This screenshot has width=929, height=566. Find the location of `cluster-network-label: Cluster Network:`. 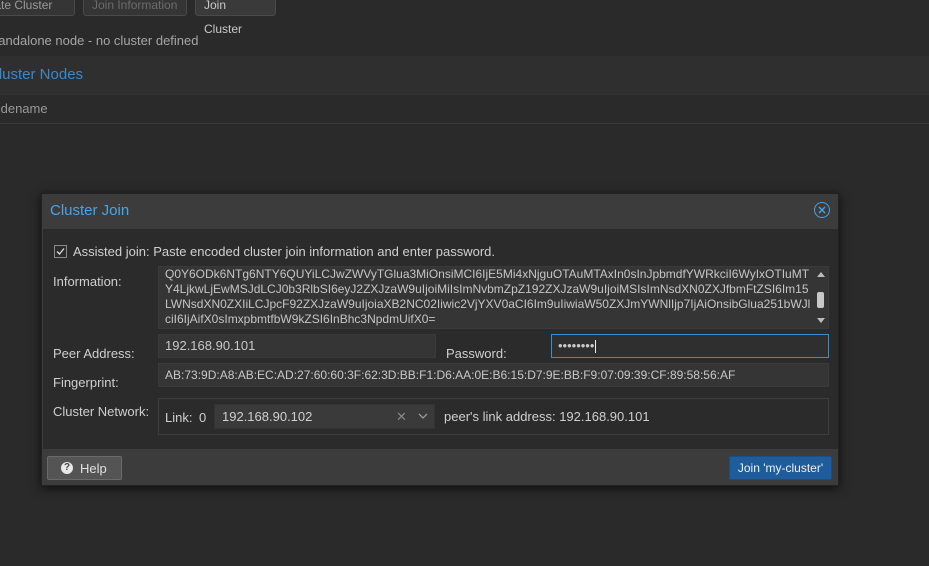

cluster-network-label: Cluster Network: is located at coordinates (101, 411).